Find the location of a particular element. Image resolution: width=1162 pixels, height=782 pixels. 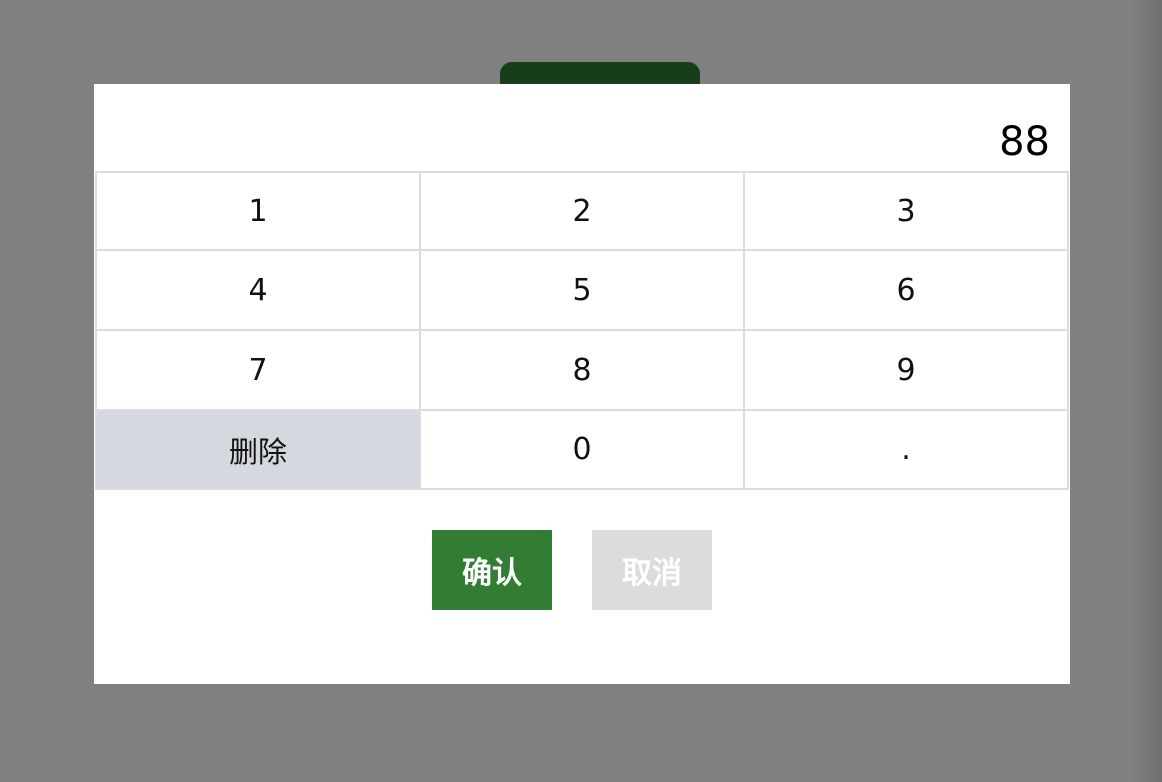

key-7: 7 is located at coordinates (257, 369).